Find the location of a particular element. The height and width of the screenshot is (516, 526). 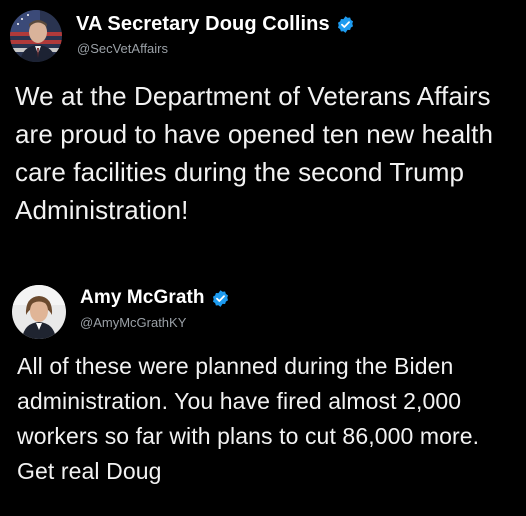

name-row: VA Secretary Doug Collins is located at coordinates (215, 24).